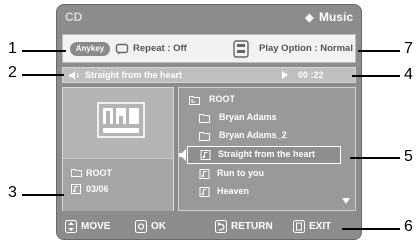  What do you see at coordinates (141, 226) in the screenshot?
I see `enter-icon` at bounding box center [141, 226].